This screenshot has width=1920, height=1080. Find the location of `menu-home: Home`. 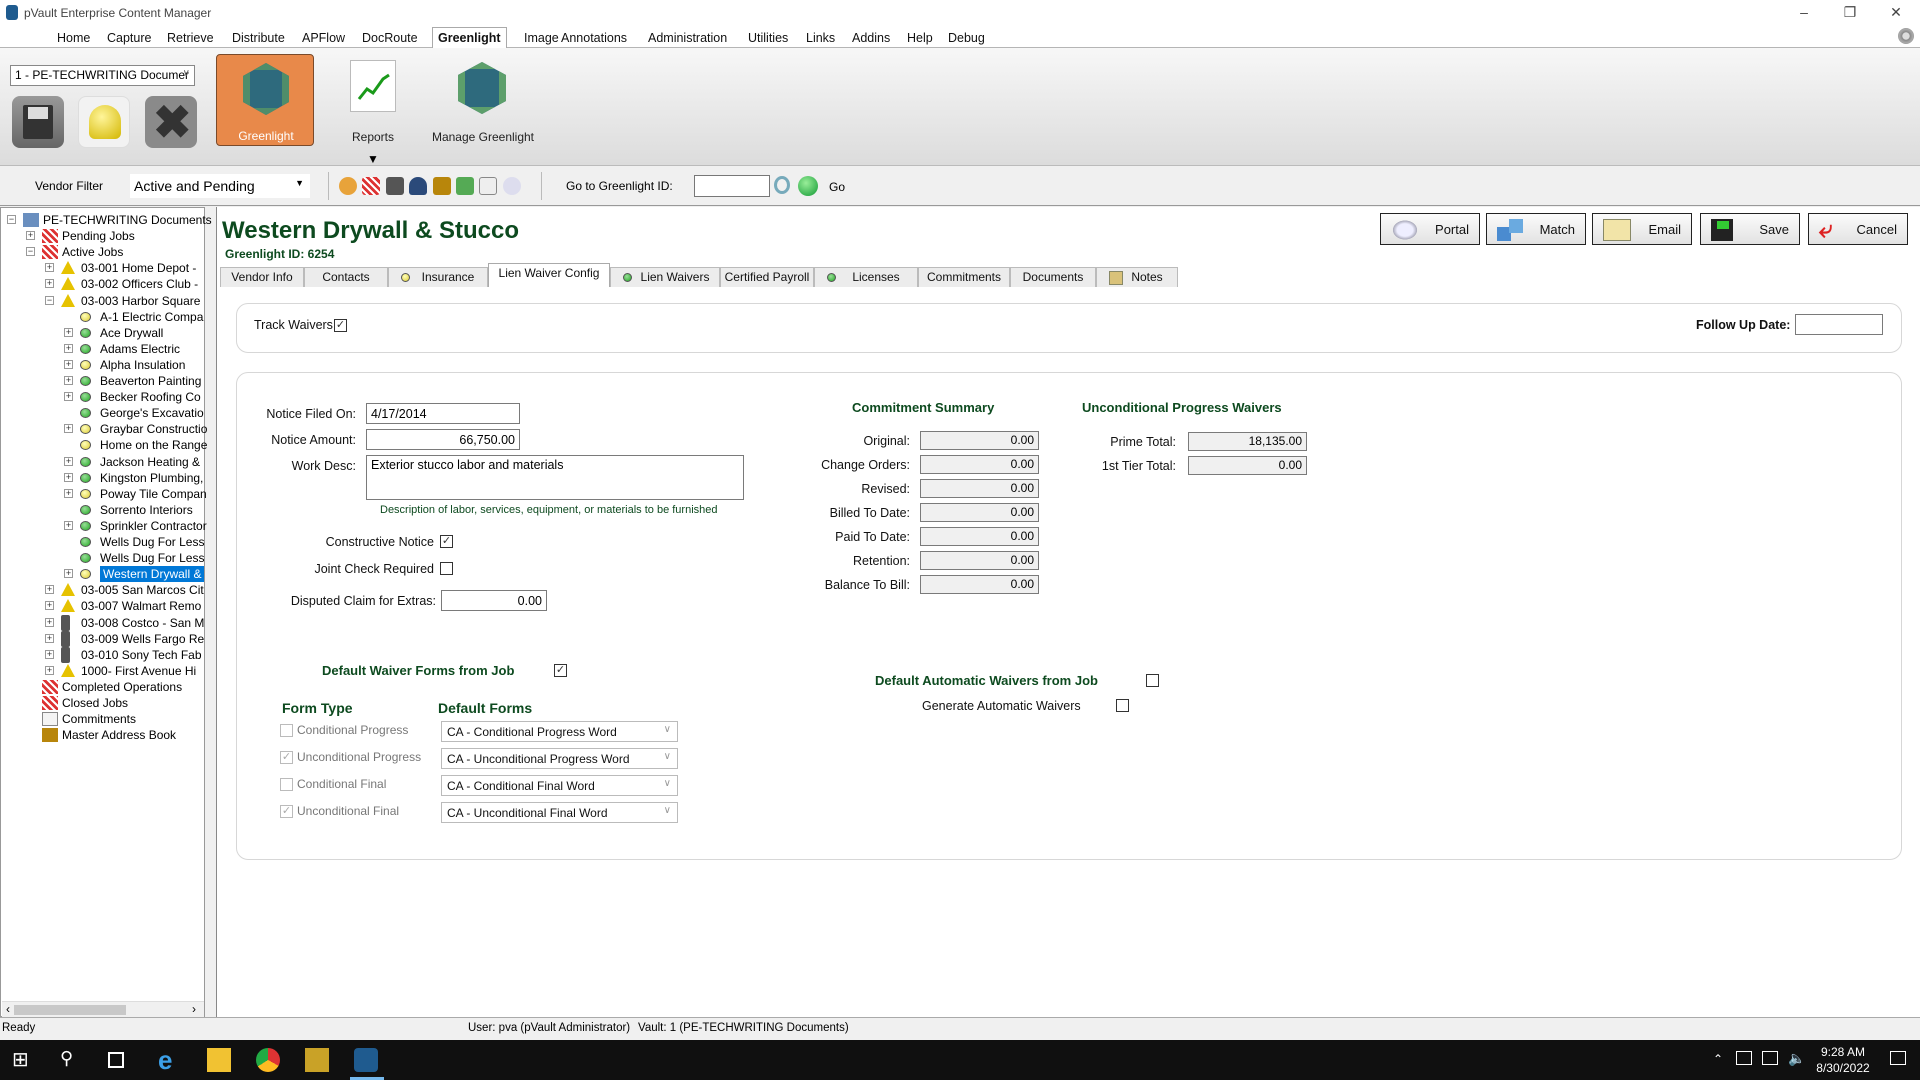

menu-home: Home is located at coordinates (73, 38).